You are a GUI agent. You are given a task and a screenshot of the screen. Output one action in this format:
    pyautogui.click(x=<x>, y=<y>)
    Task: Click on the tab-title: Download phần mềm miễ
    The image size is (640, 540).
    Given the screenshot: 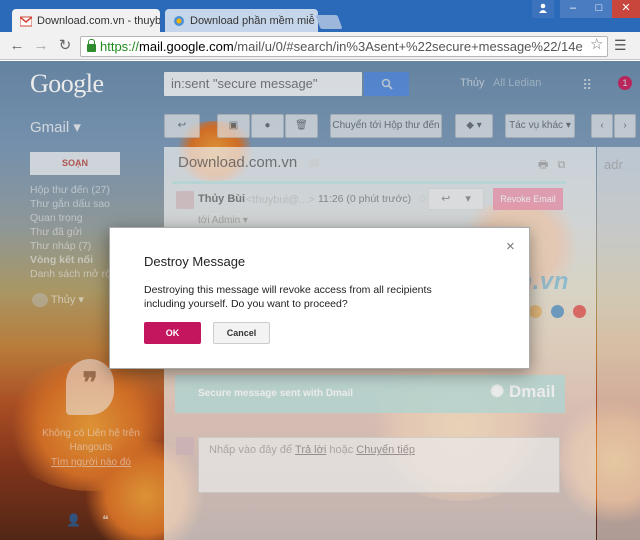 What is the action you would take?
    pyautogui.click(x=252, y=20)
    